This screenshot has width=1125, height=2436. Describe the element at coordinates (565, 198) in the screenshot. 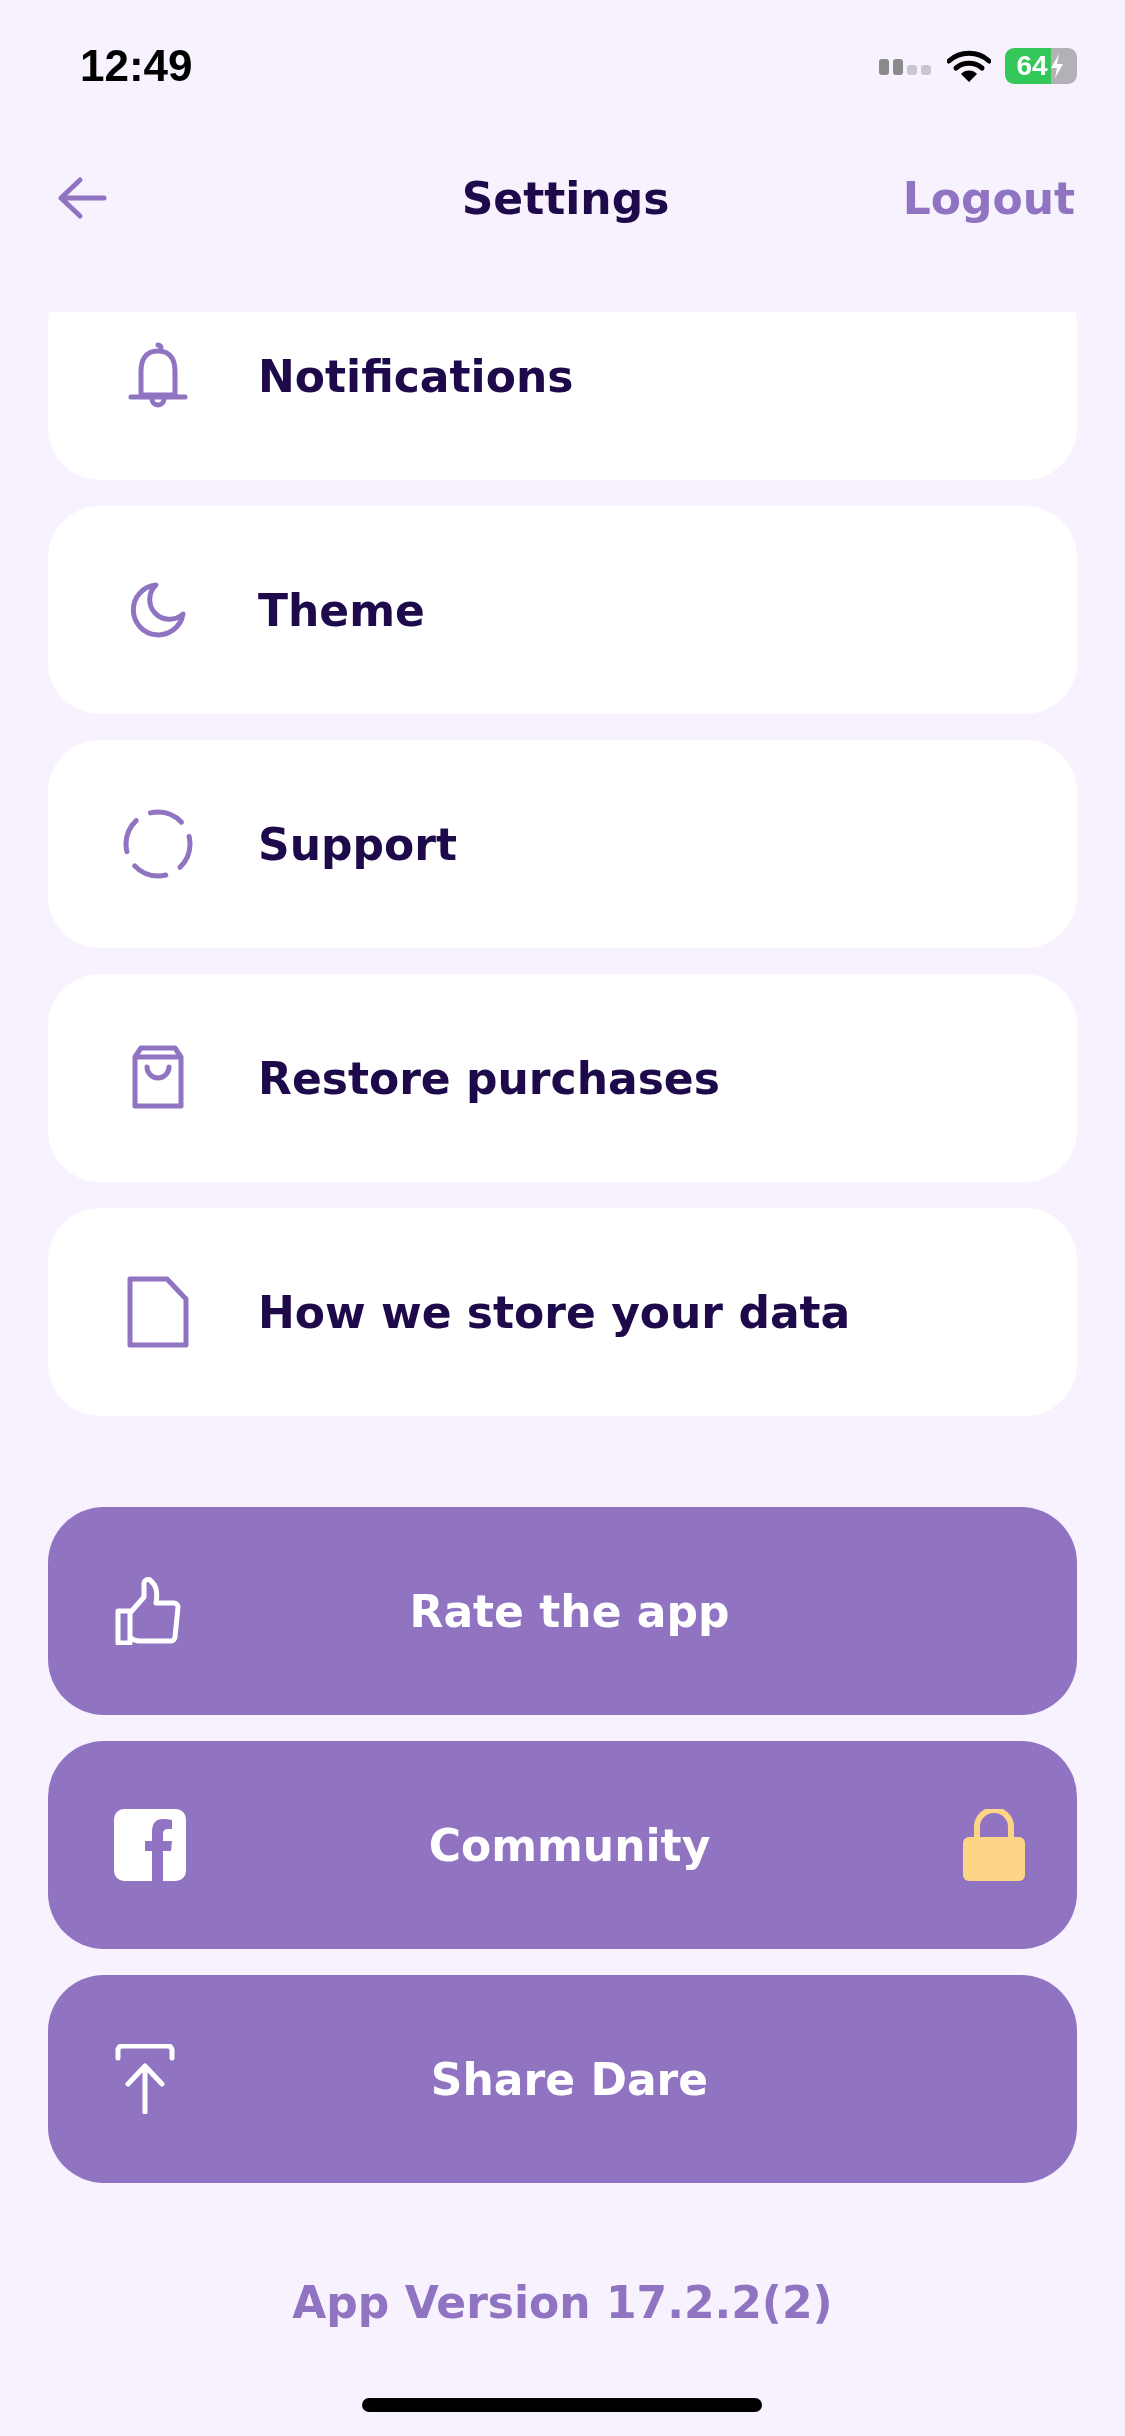

I see `screen-title: Settings` at that location.